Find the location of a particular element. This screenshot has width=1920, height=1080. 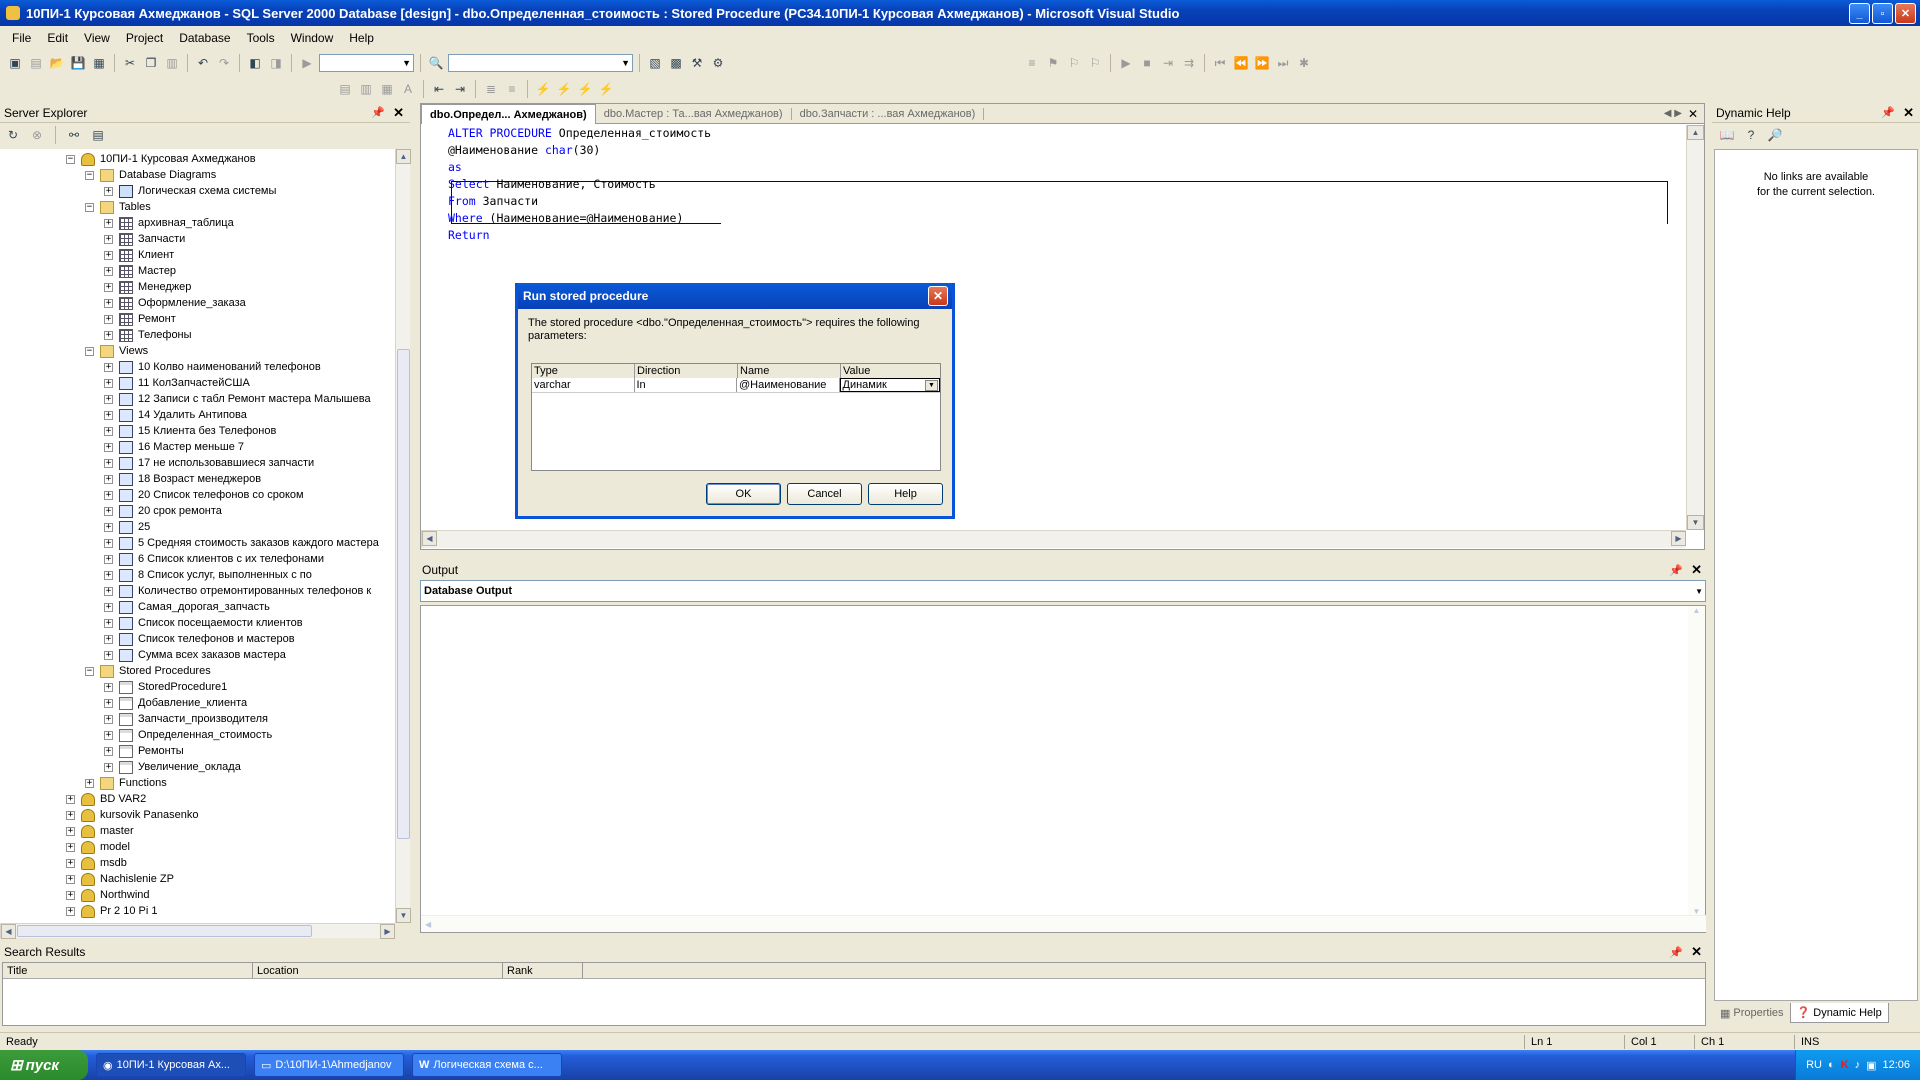

tab-determined-cost: dbo.Определ... Ахмеджанов) is located at coordinates (508, 113).